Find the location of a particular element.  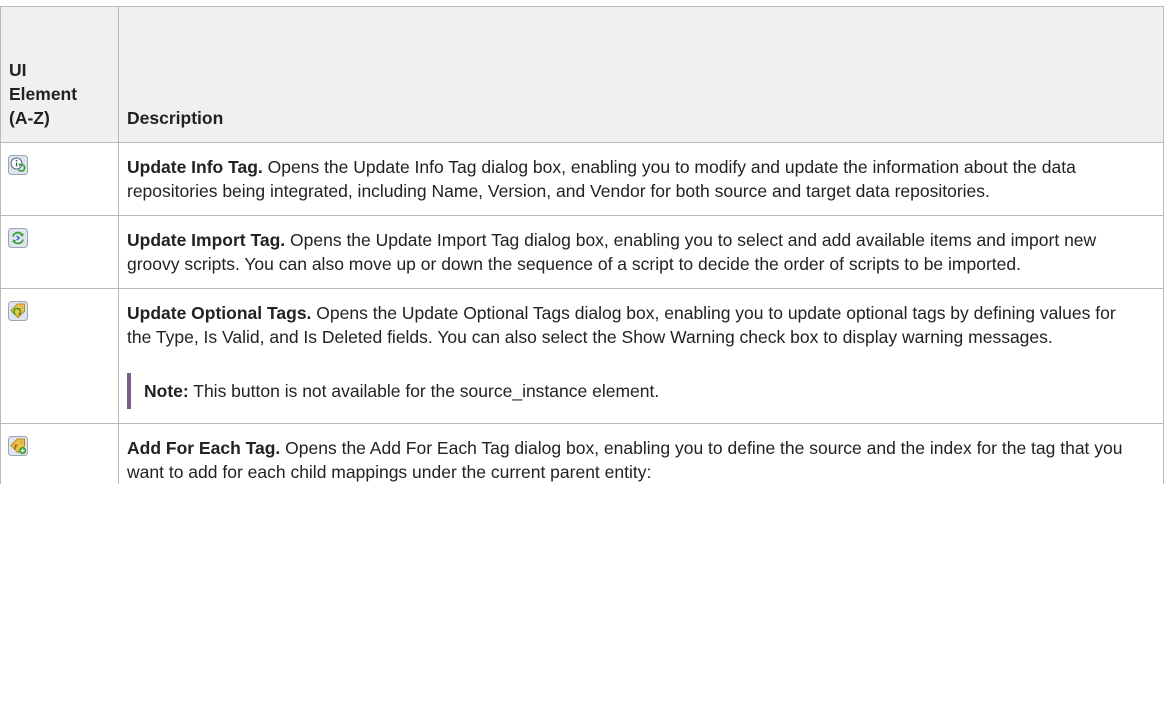

icon-cell: F is located at coordinates (59, 453).